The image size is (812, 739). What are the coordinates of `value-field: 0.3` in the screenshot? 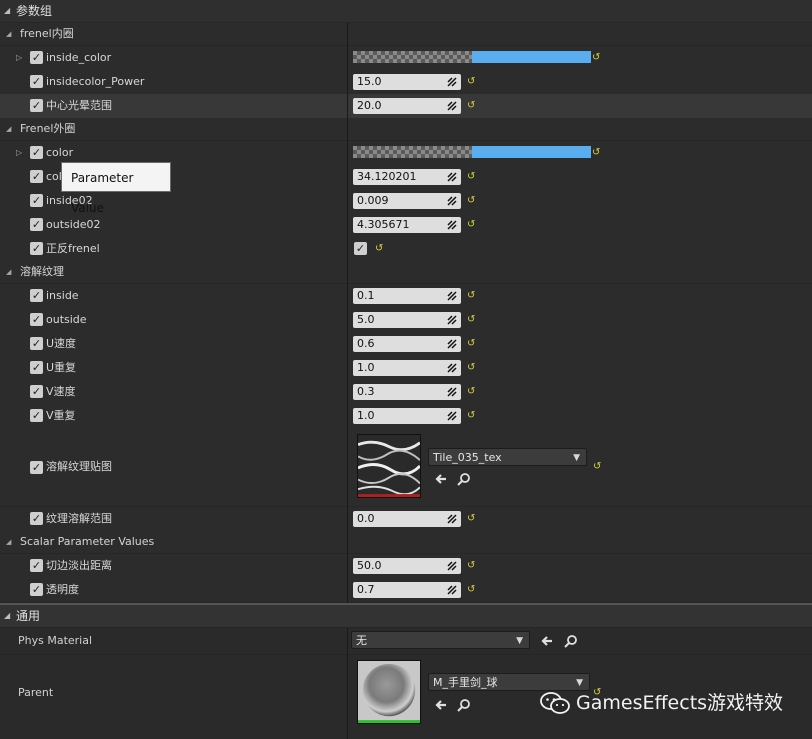 It's located at (407, 392).